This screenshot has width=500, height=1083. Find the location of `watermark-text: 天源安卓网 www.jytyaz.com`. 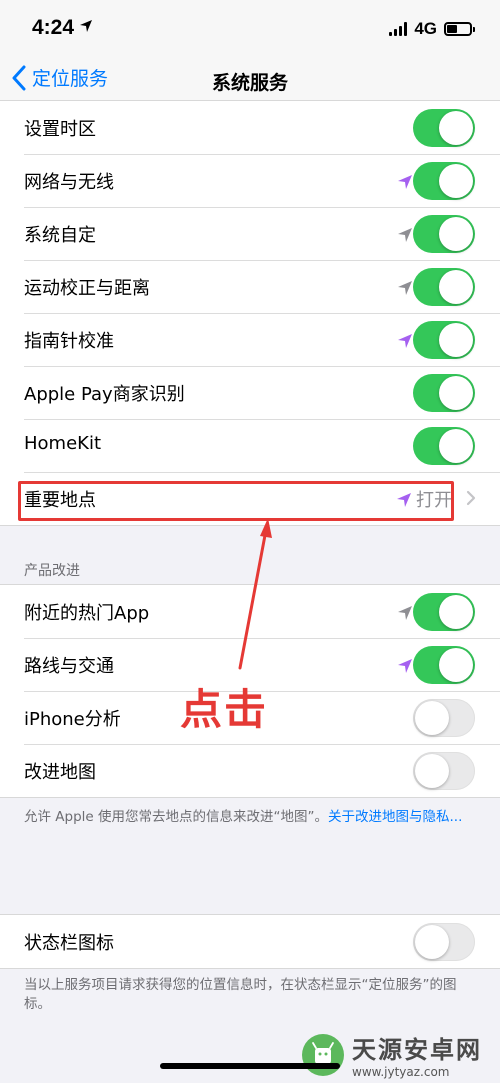

watermark-text: 天源安卓网 www.jytyaz.com is located at coordinates (417, 1054).